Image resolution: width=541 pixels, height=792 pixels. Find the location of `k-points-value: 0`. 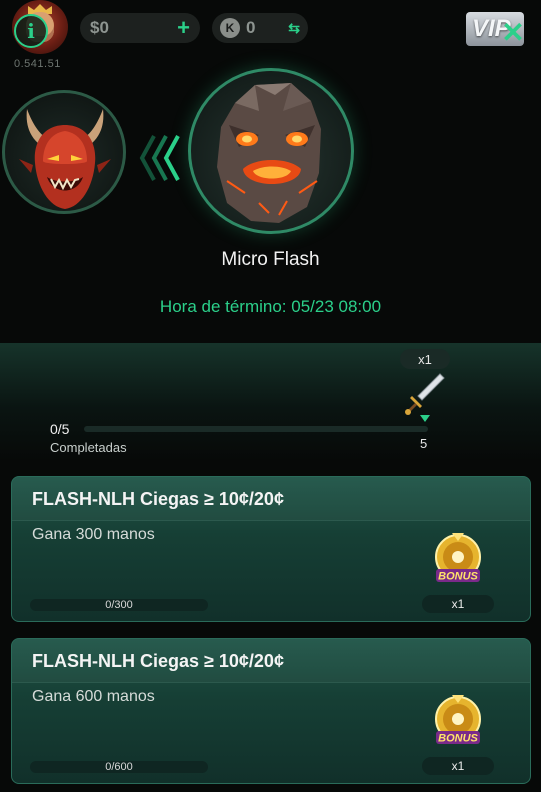

k-points-value: 0 is located at coordinates (251, 27).